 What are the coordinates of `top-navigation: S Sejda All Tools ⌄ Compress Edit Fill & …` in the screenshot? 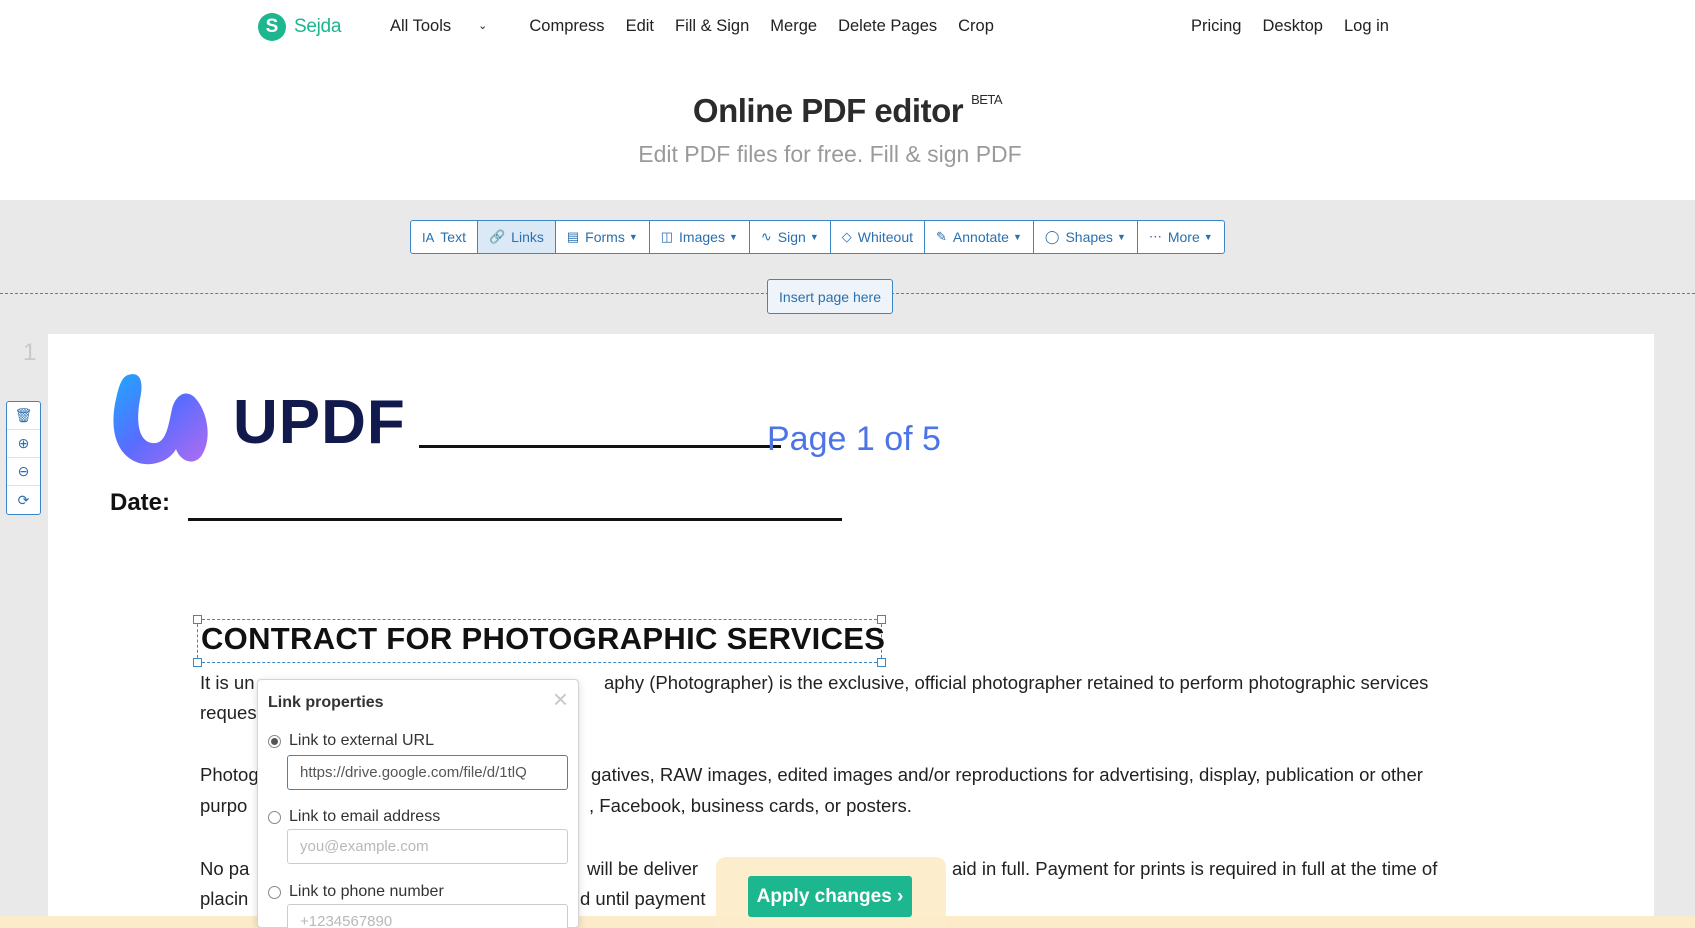 It's located at (847, 28).